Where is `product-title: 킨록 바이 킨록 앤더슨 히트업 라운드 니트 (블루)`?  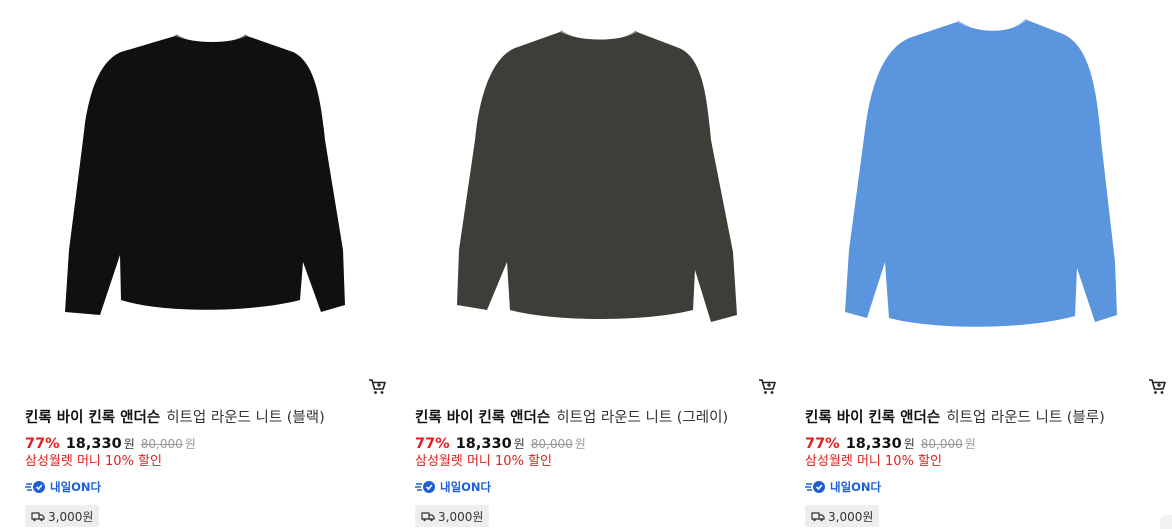 product-title: 킨록 바이 킨록 앤더슨 히트업 라운드 니트 (블루) is located at coordinates (980, 418).